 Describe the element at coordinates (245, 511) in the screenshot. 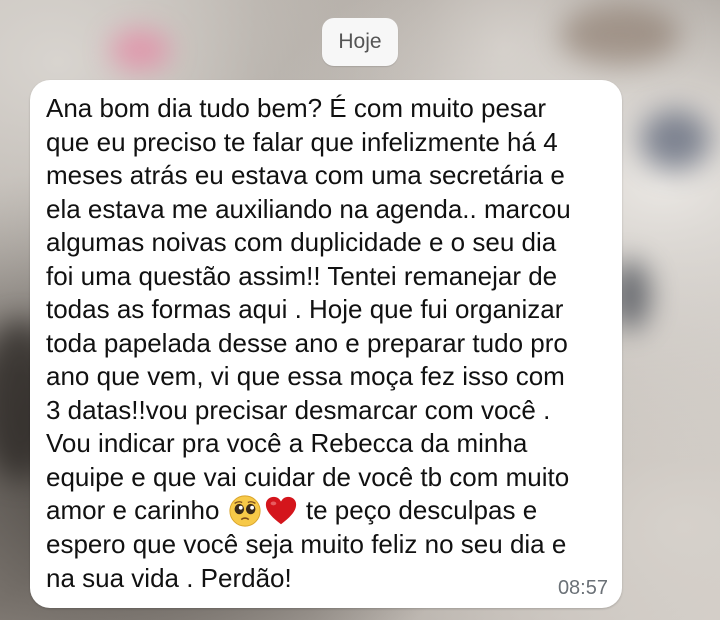

I see `pleading-face-emoji-icon` at that location.